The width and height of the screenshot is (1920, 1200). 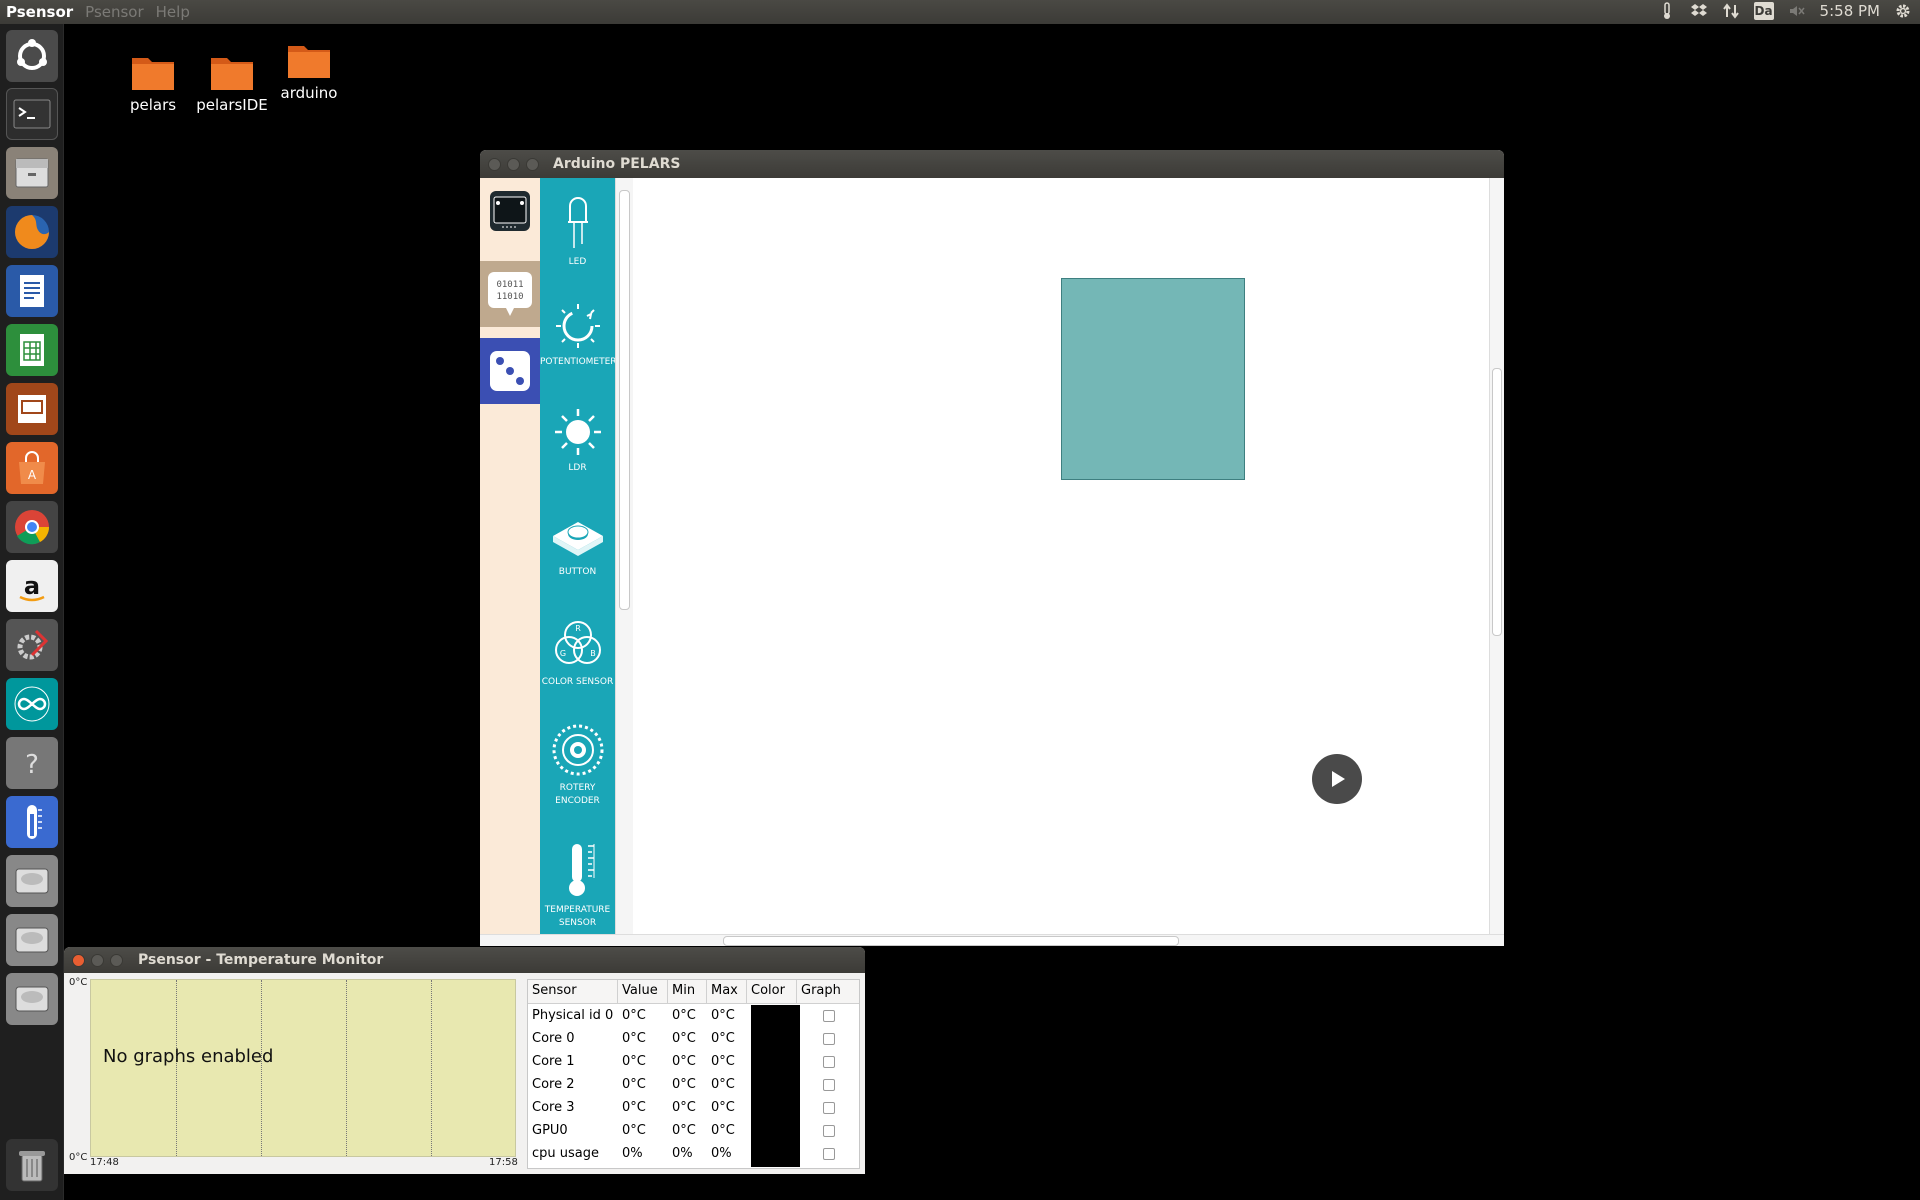 I want to click on dropbox-icon, so click(x=1699, y=11).